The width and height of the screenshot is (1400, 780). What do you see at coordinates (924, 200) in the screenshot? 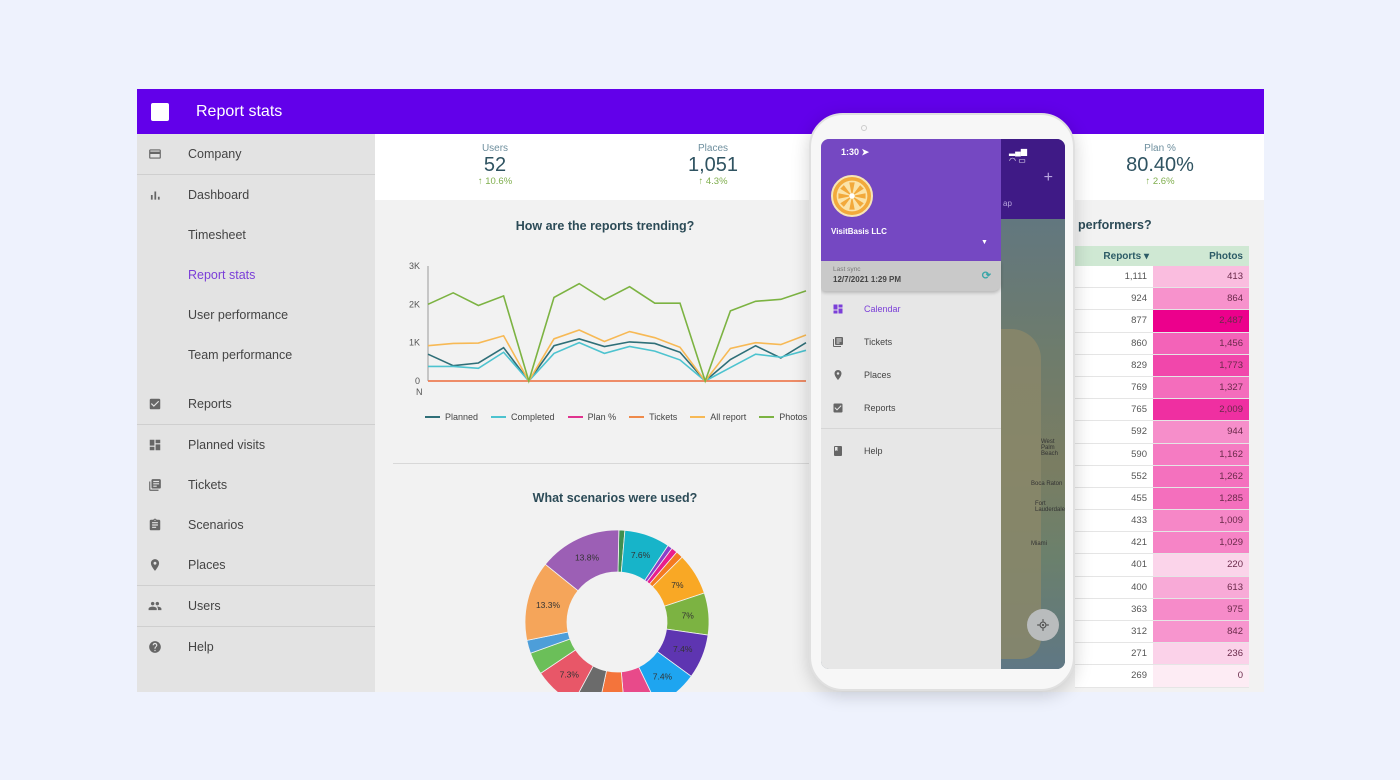
I see `drawer-header: 1:30 ➤ ▂▄▆ ◠ ▭ VisitBasis LLC ▼` at bounding box center [924, 200].